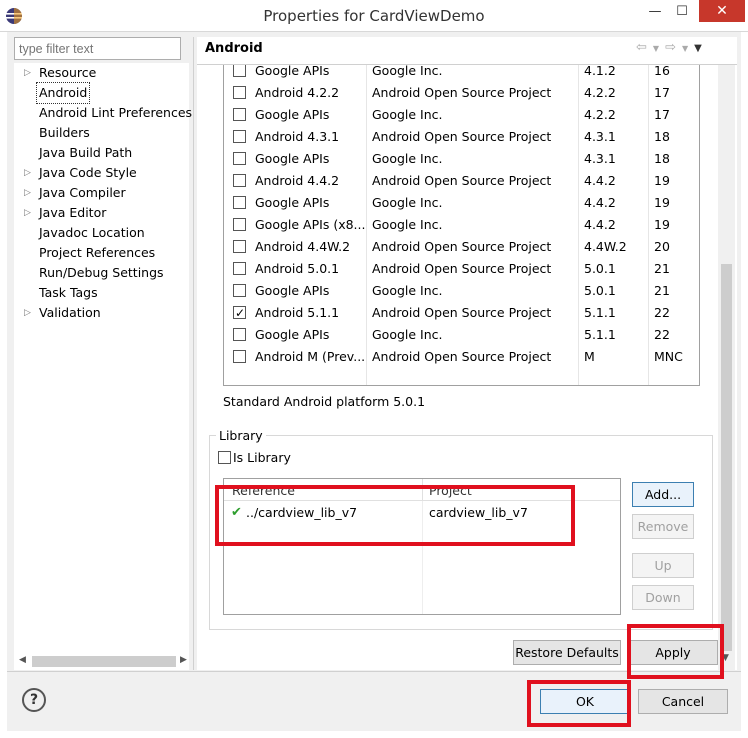 The width and height of the screenshot is (748, 738). What do you see at coordinates (655, 11) in the screenshot?
I see `minimize-button: —` at bounding box center [655, 11].